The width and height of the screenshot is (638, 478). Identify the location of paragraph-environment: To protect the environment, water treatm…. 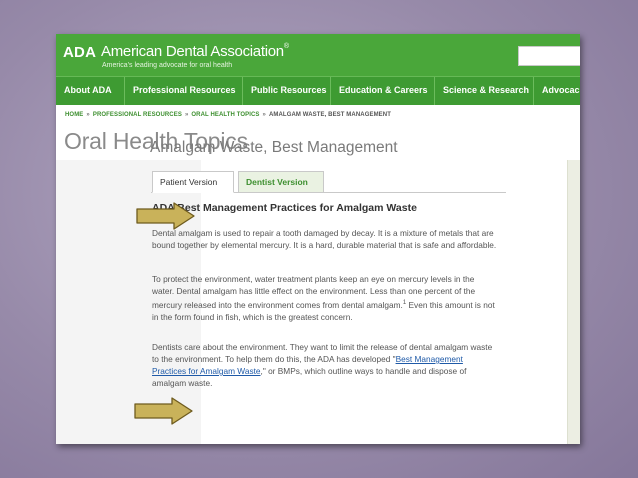
(324, 298).